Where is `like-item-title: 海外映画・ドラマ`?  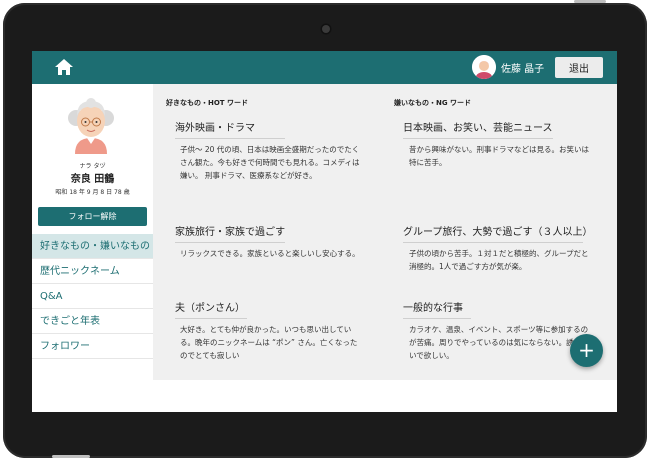 like-item-title: 海外映画・ドラマ is located at coordinates (230, 129).